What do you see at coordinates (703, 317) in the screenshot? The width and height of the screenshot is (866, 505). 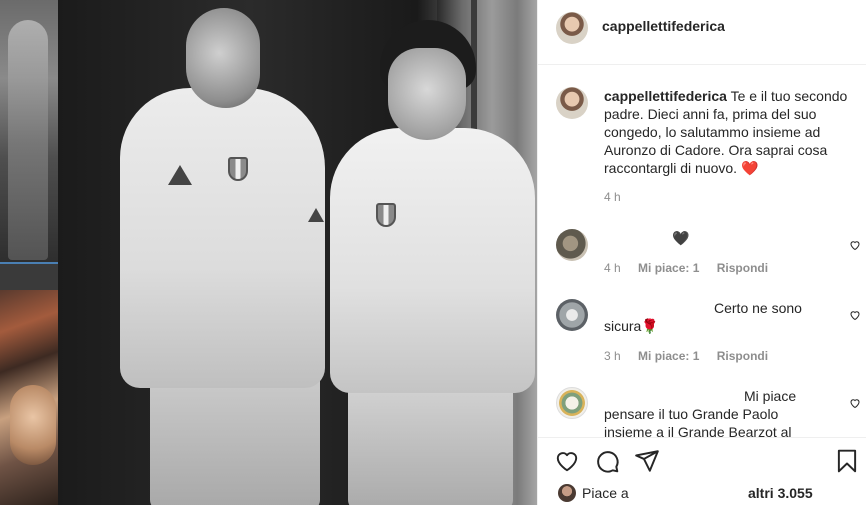 I see `comment-text: Certo ne sono sicura🌹` at bounding box center [703, 317].